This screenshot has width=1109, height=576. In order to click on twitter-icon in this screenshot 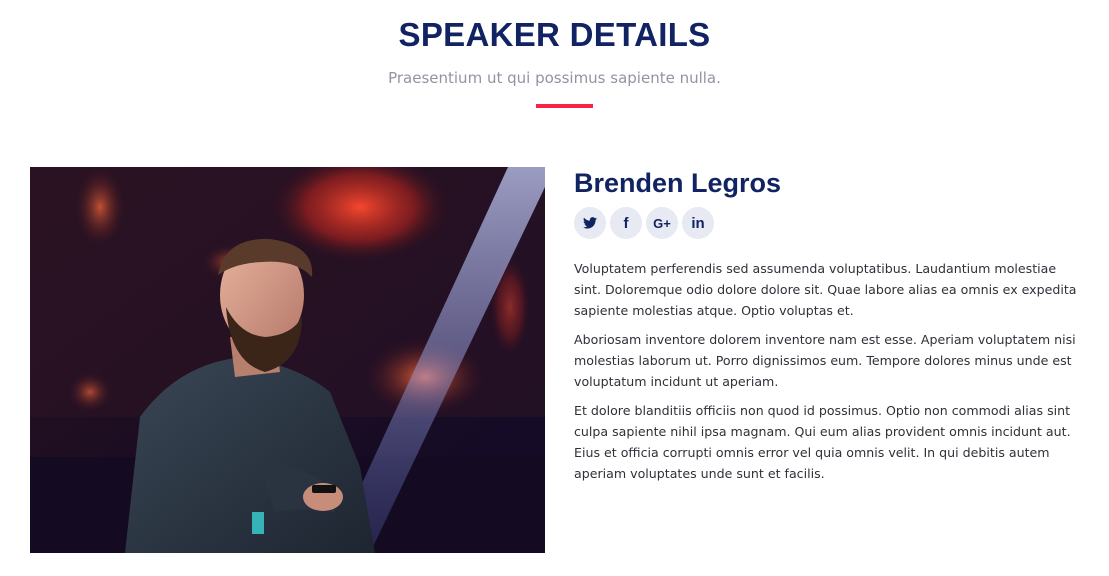, I will do `click(590, 223)`.